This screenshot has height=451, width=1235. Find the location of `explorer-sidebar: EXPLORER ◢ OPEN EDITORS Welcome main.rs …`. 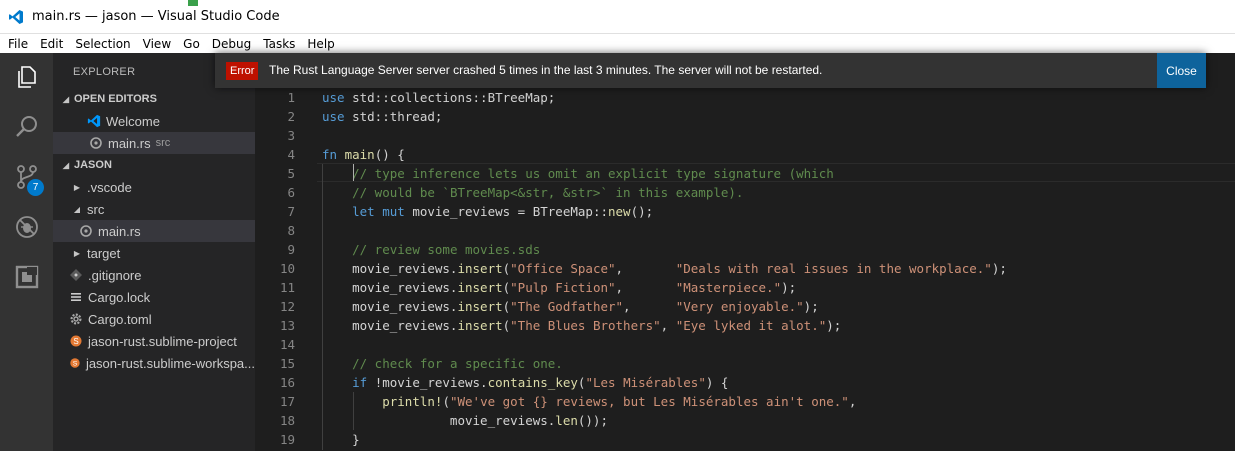

explorer-sidebar: EXPLORER ◢ OPEN EDITORS Welcome main.rs … is located at coordinates (154, 252).